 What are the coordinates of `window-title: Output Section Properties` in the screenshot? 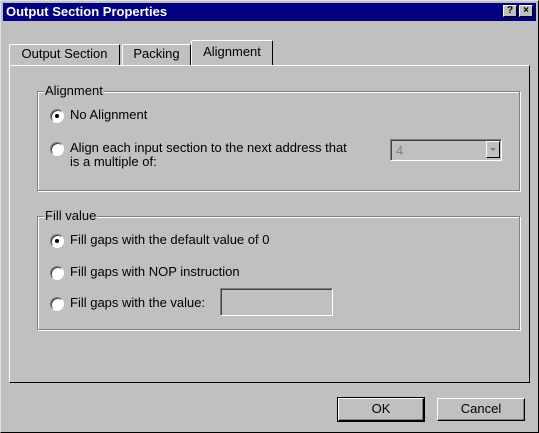 It's located at (87, 11).